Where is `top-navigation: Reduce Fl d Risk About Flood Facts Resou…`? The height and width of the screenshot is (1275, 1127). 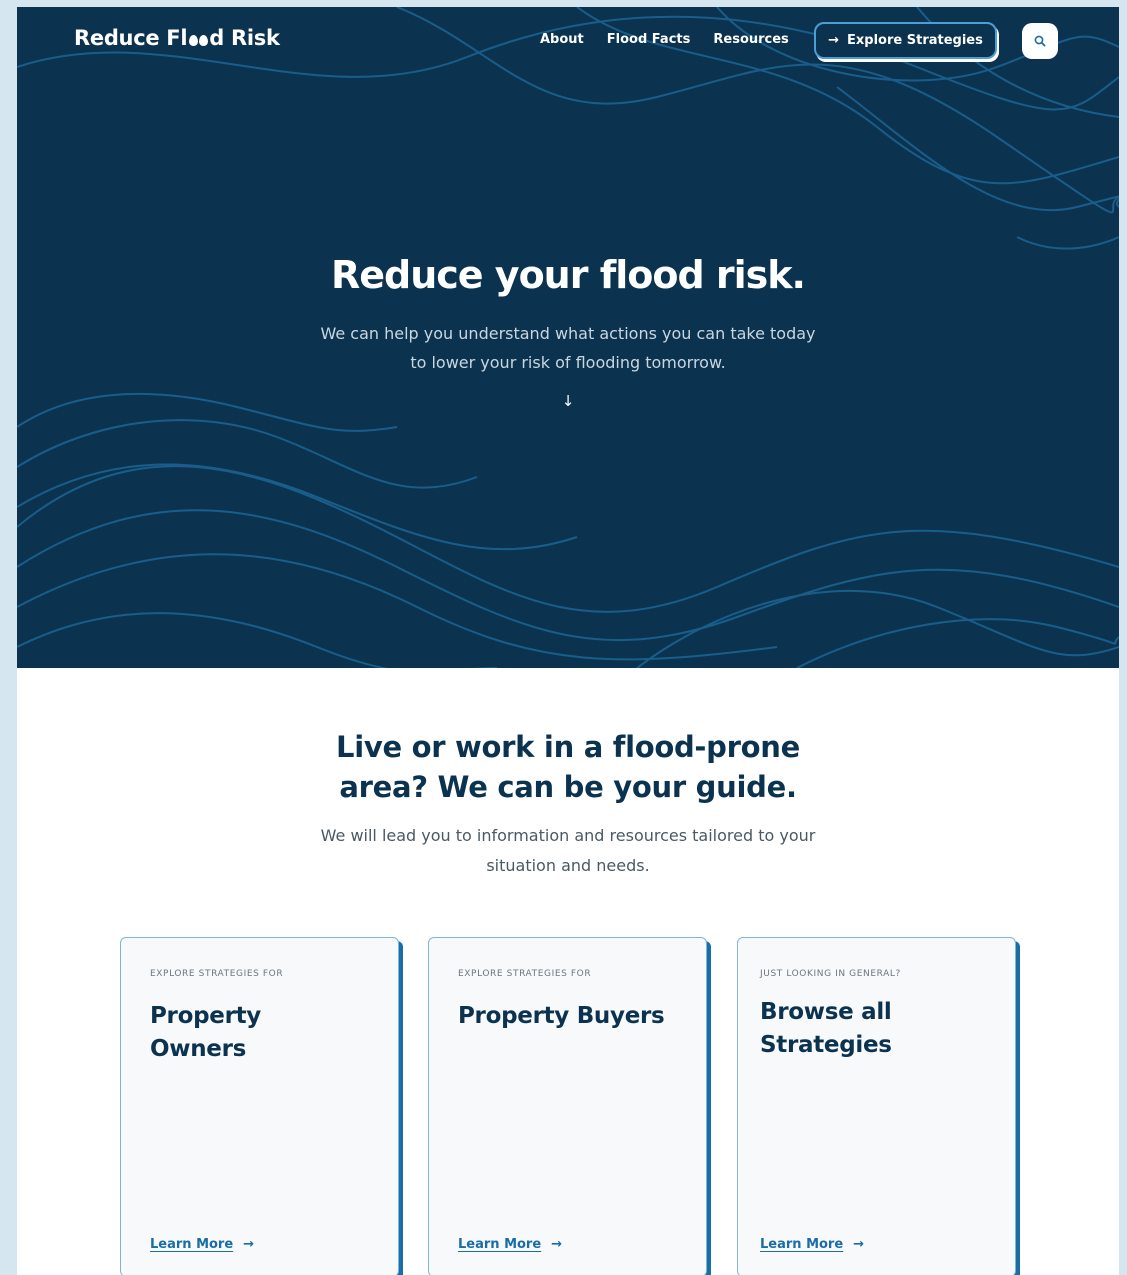
top-navigation: Reduce Fl d Risk About Flood Facts Resou… is located at coordinates (568, 42).